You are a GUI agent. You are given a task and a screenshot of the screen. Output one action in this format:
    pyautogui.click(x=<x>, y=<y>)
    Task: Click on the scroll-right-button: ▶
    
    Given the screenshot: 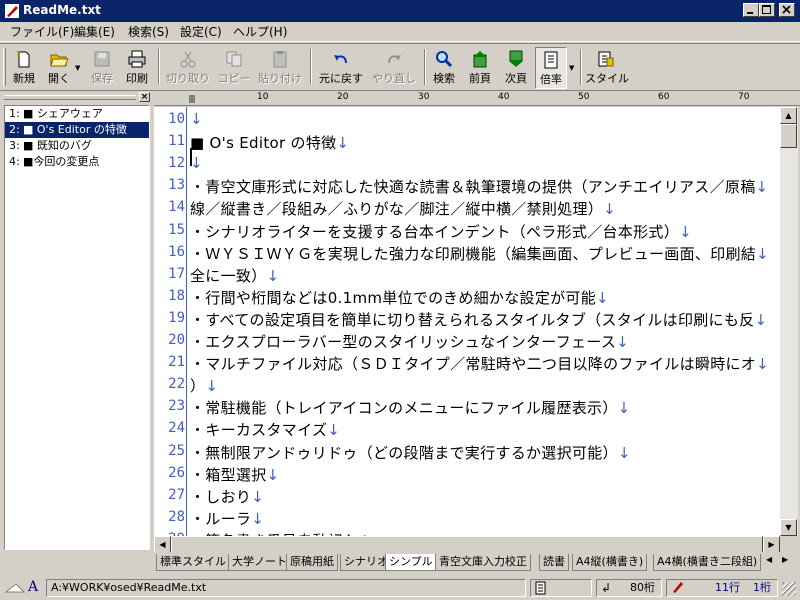 What is the action you would take?
    pyautogui.click(x=771, y=544)
    